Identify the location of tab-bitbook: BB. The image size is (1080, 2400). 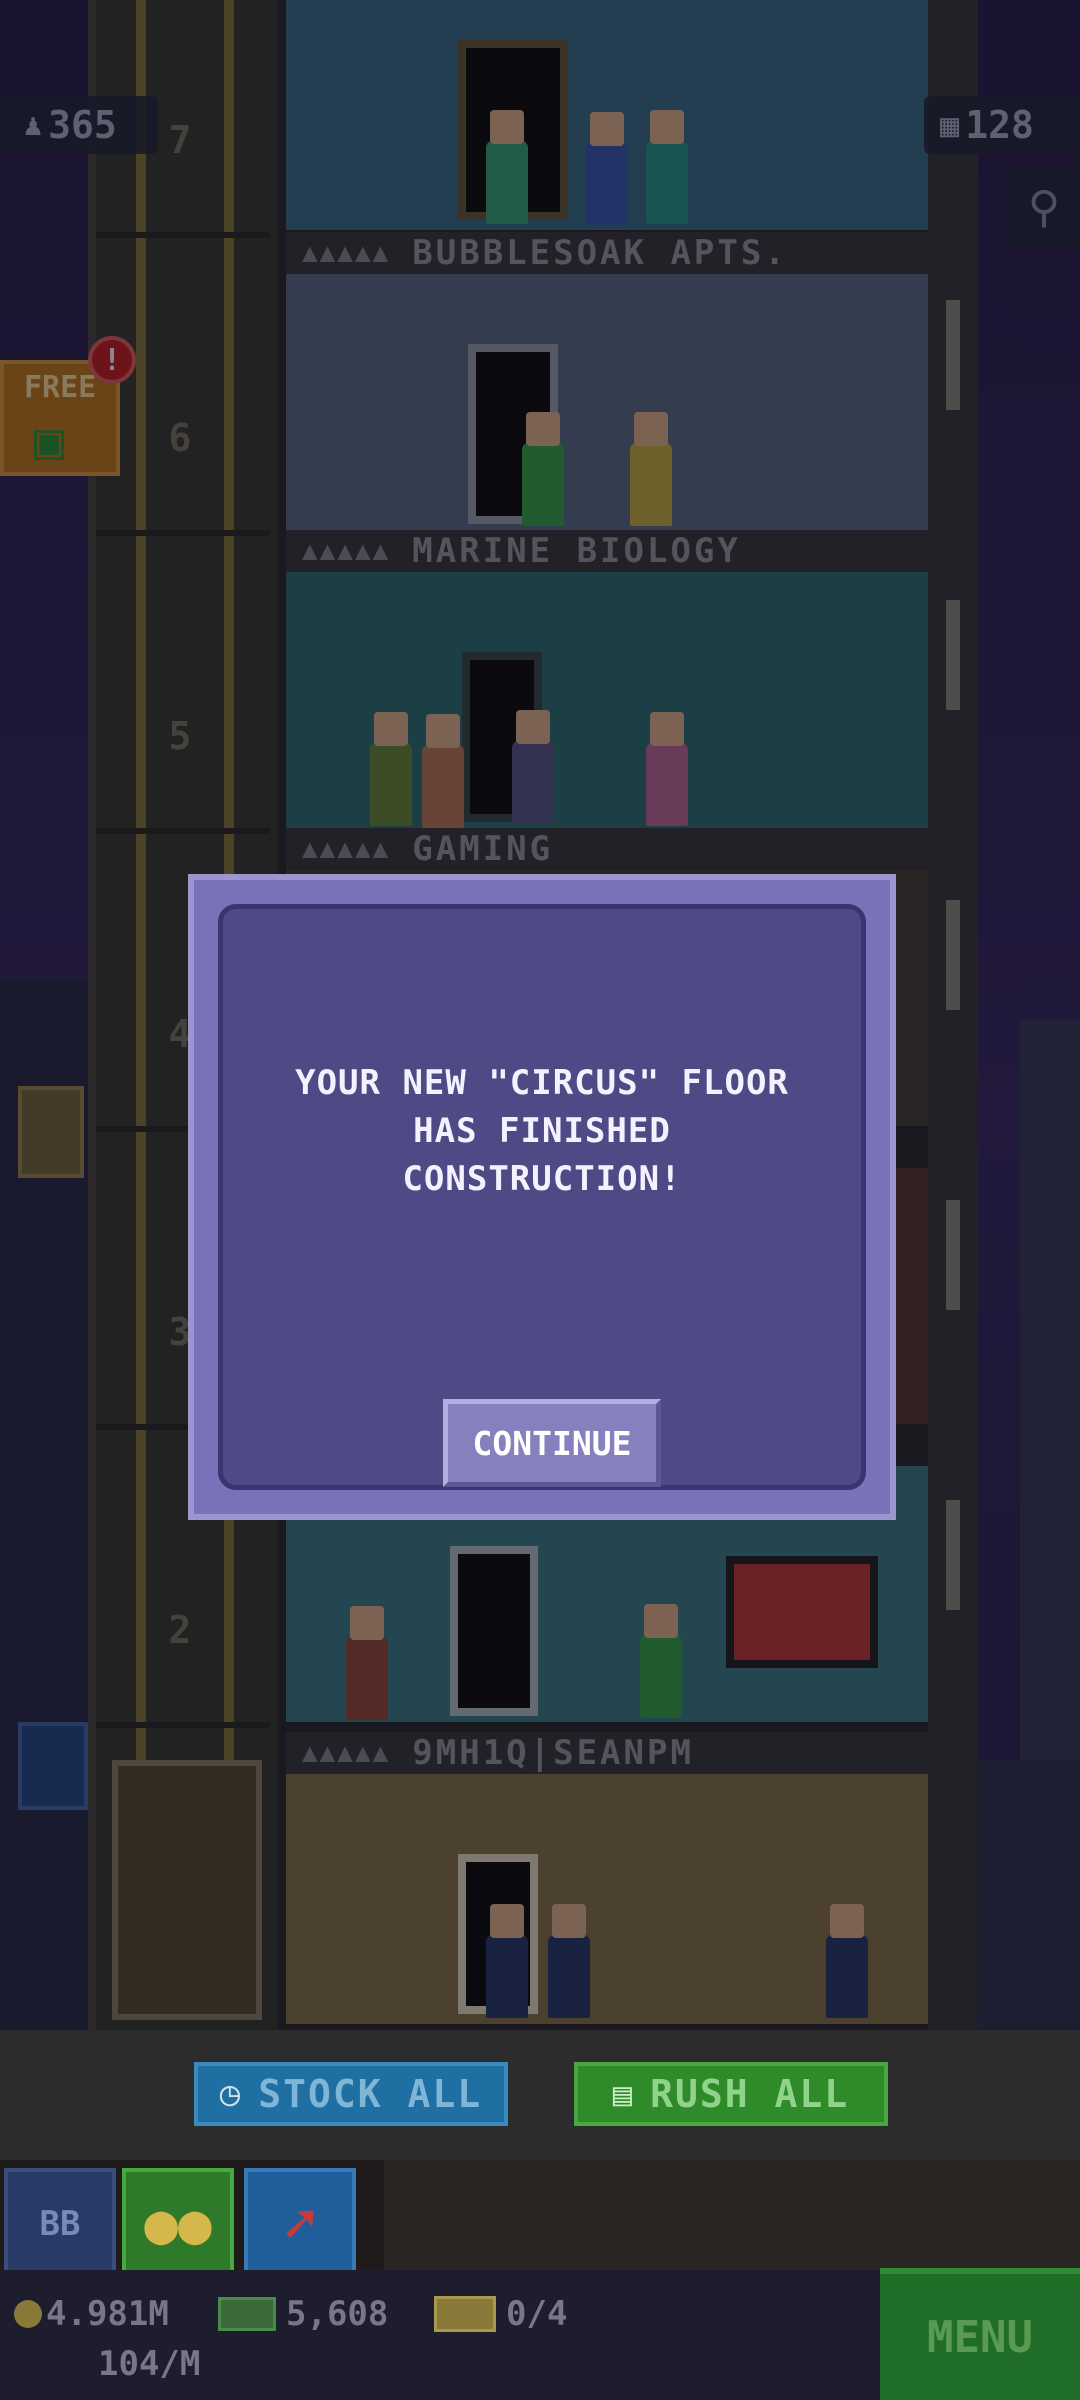
(60, 2224).